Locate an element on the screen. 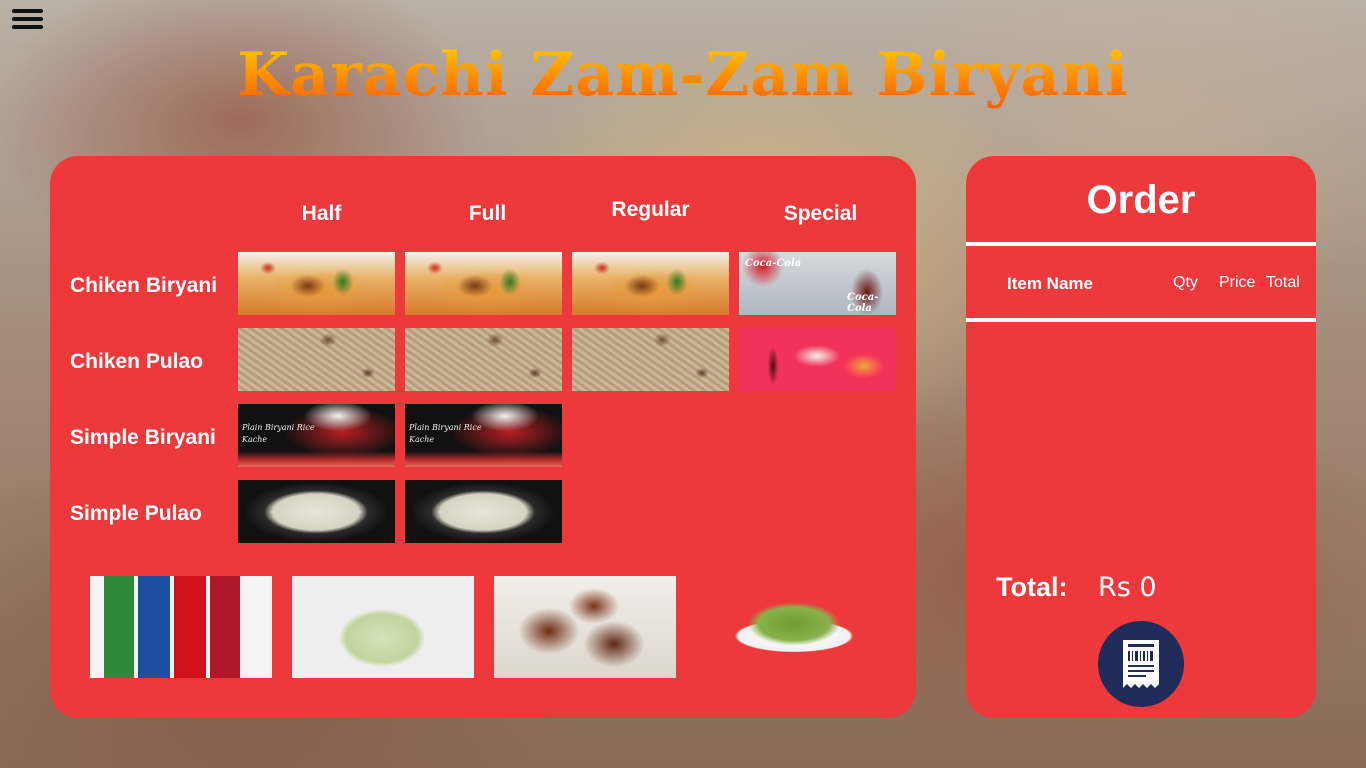  column-header-regular: Regular is located at coordinates (650, 209).